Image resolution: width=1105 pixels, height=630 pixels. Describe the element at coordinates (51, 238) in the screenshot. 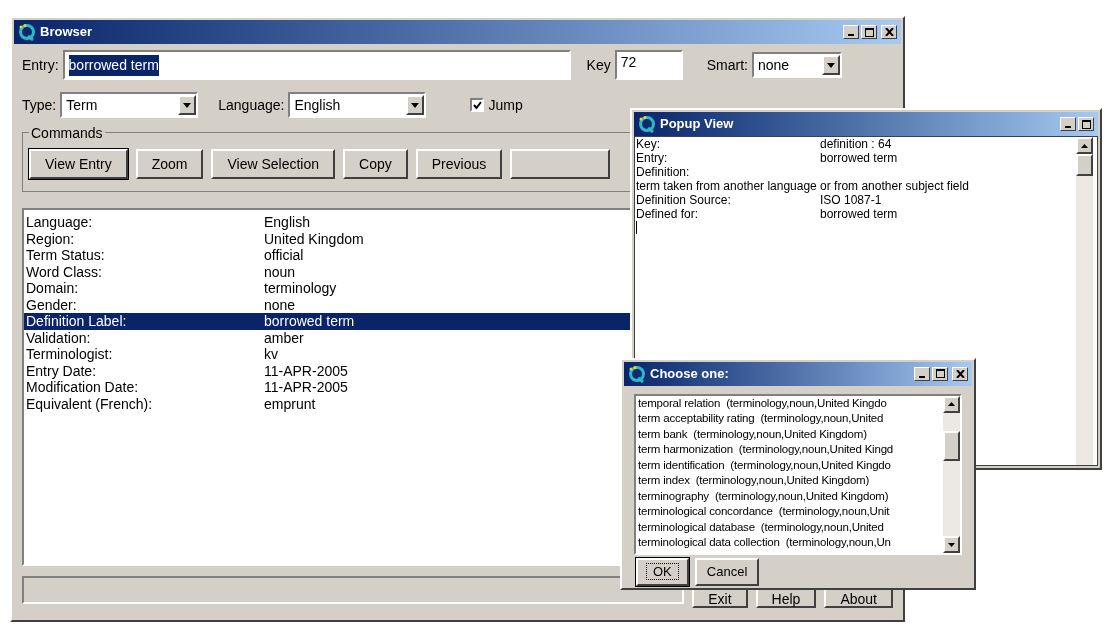

I see `field-label: Region:` at that location.